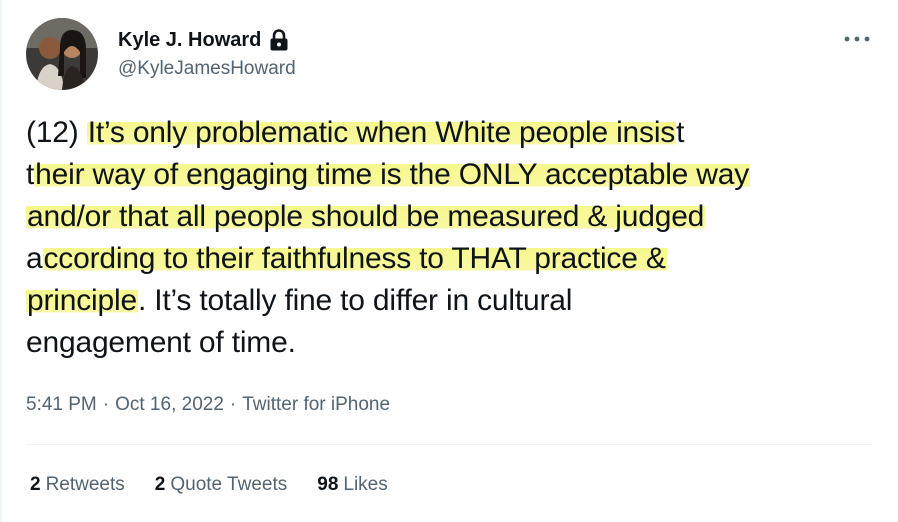 The height and width of the screenshot is (522, 898). What do you see at coordinates (160, 484) in the screenshot?
I see `quote-tweets-count: 2` at bounding box center [160, 484].